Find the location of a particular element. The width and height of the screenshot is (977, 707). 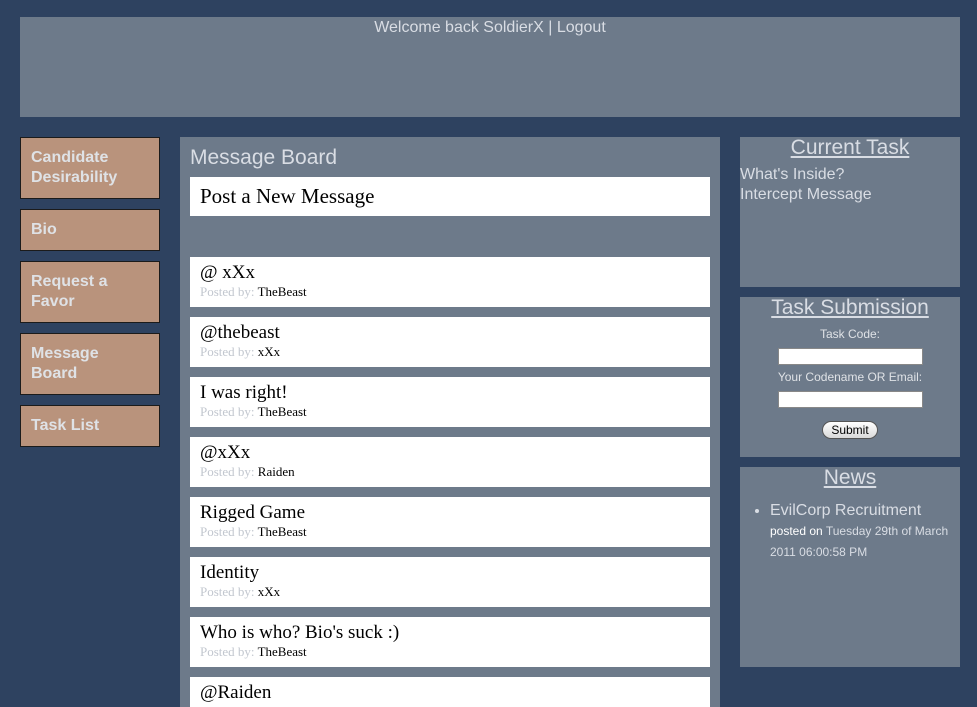

message-item: @xXx Posted by: Raiden is located at coordinates (450, 462).